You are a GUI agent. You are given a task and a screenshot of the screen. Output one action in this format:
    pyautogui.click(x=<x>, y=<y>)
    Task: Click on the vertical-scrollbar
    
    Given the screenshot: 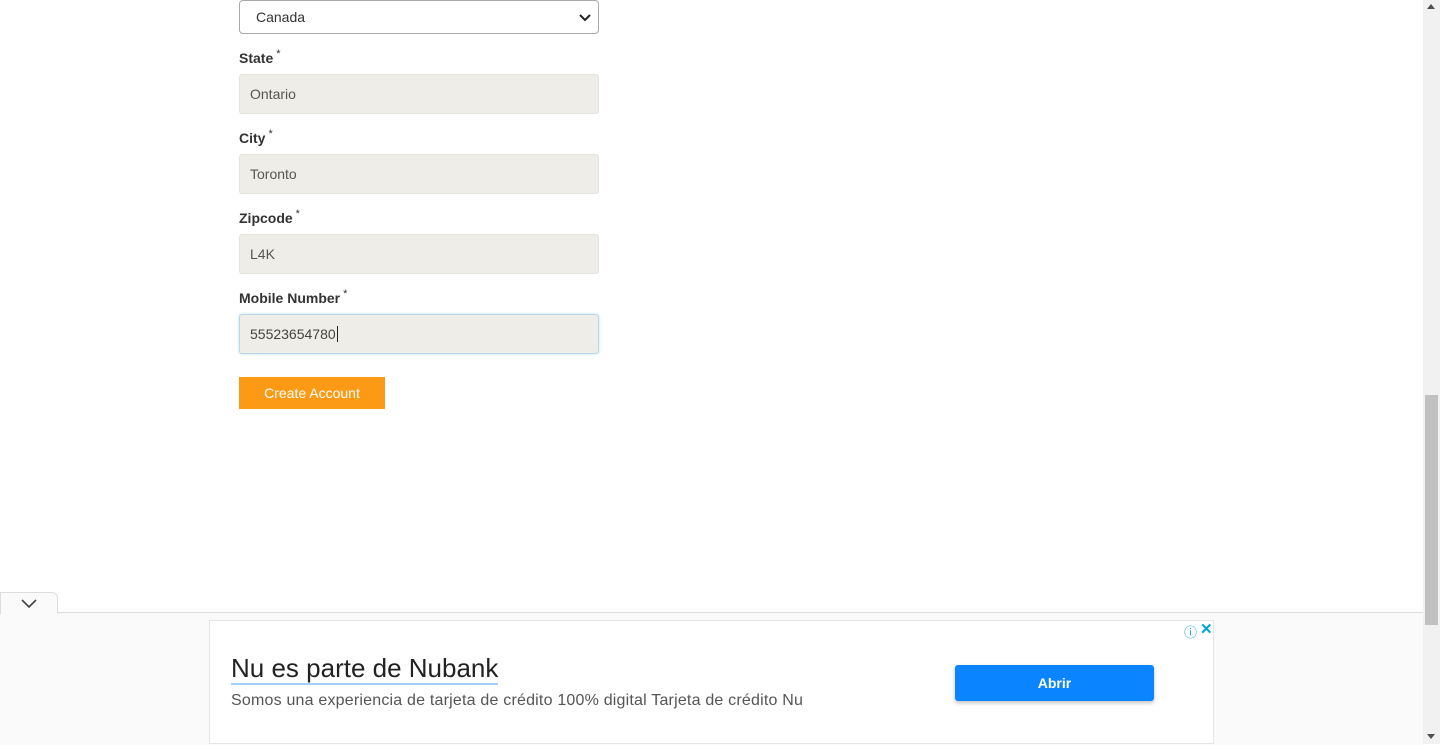 What is the action you would take?
    pyautogui.click(x=1431, y=372)
    